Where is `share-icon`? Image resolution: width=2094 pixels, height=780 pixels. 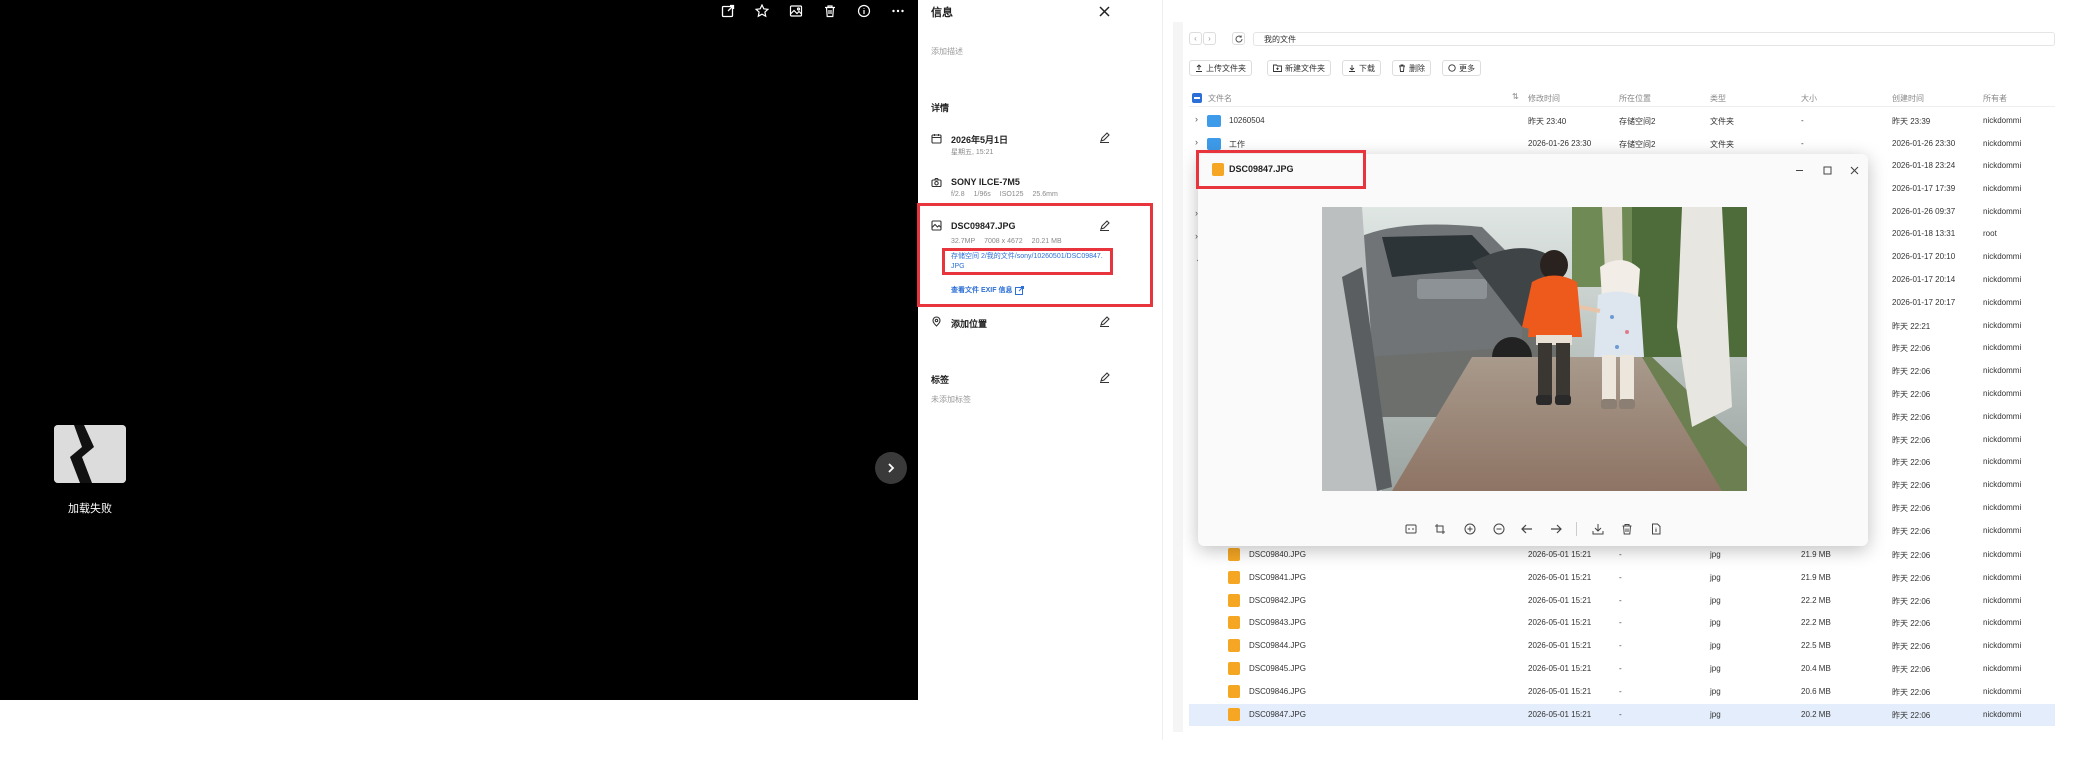
share-icon is located at coordinates (728, 11).